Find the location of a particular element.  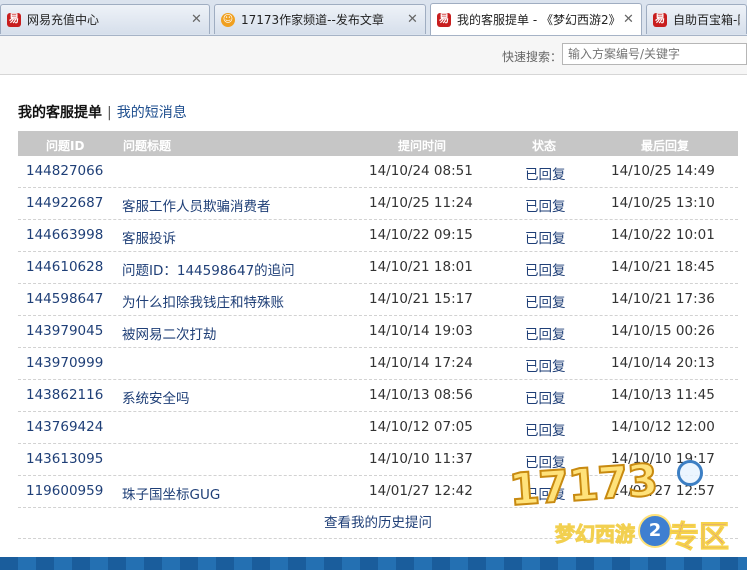

ticket-time: 14/10/22 09:15 is located at coordinates (421, 235).